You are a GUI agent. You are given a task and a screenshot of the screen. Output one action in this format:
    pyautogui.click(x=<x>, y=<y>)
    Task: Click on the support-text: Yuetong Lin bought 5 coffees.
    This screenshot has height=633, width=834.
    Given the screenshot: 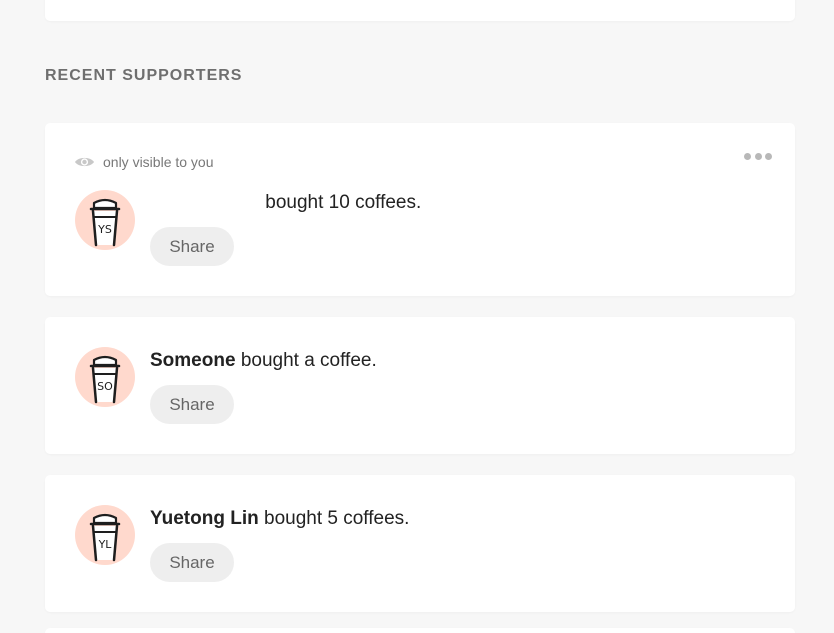 What is the action you would take?
    pyautogui.click(x=279, y=519)
    